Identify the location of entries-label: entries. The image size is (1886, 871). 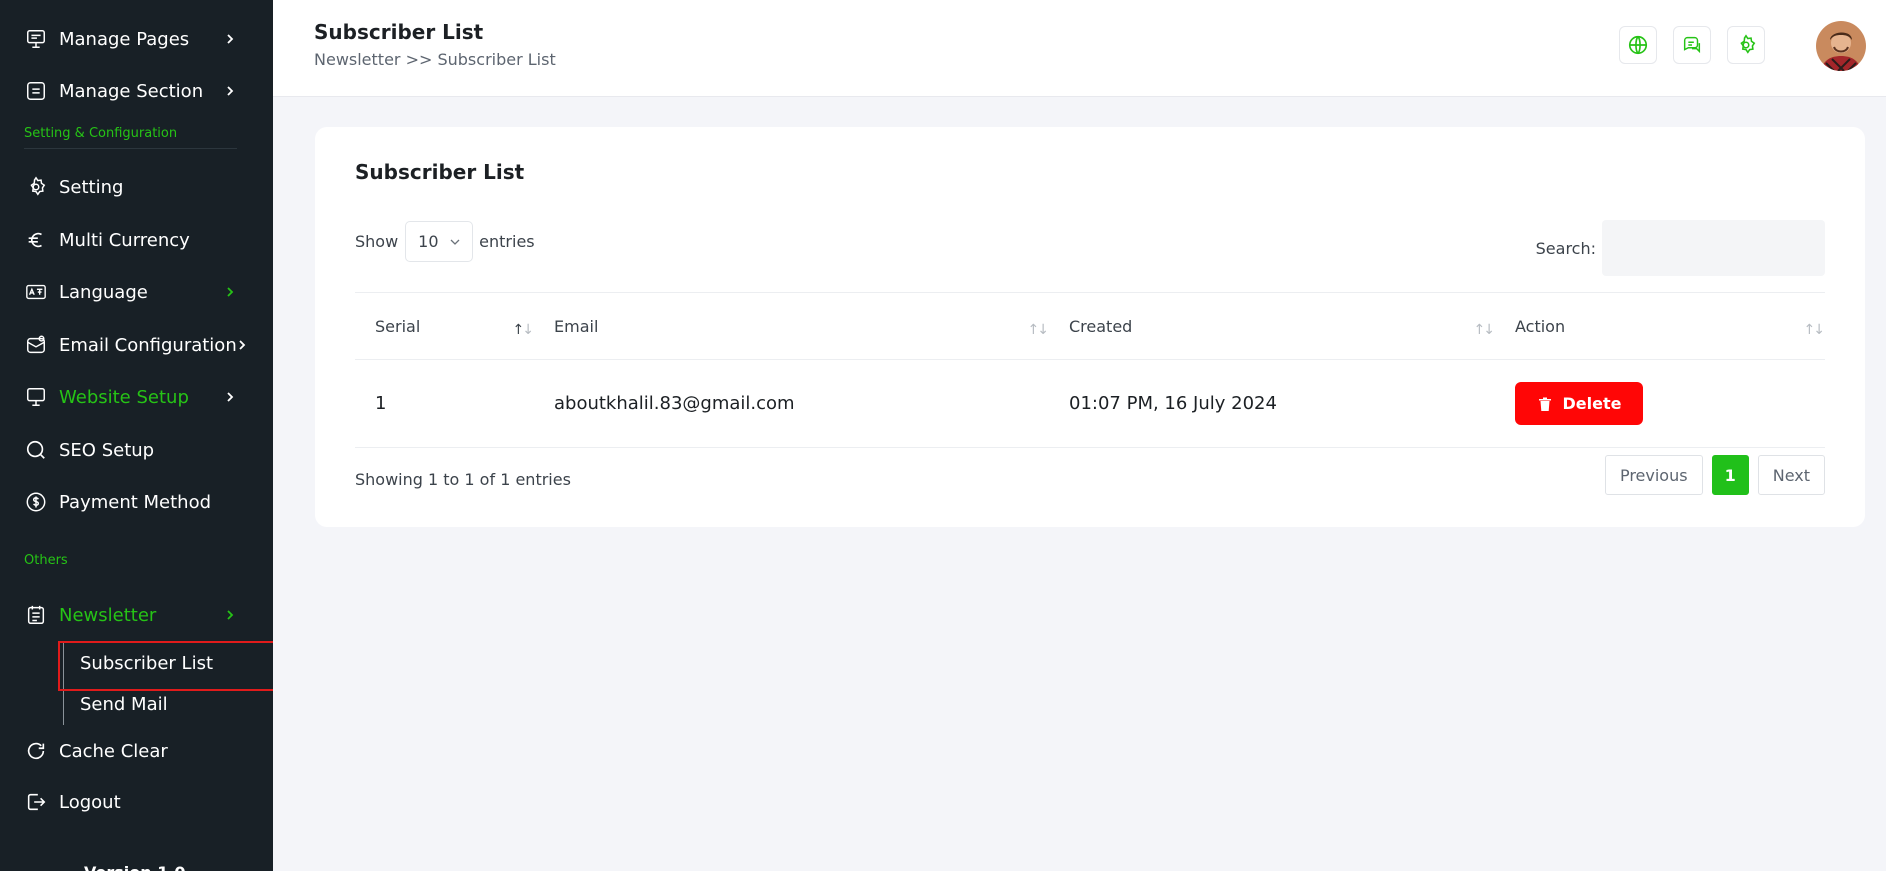
(507, 241).